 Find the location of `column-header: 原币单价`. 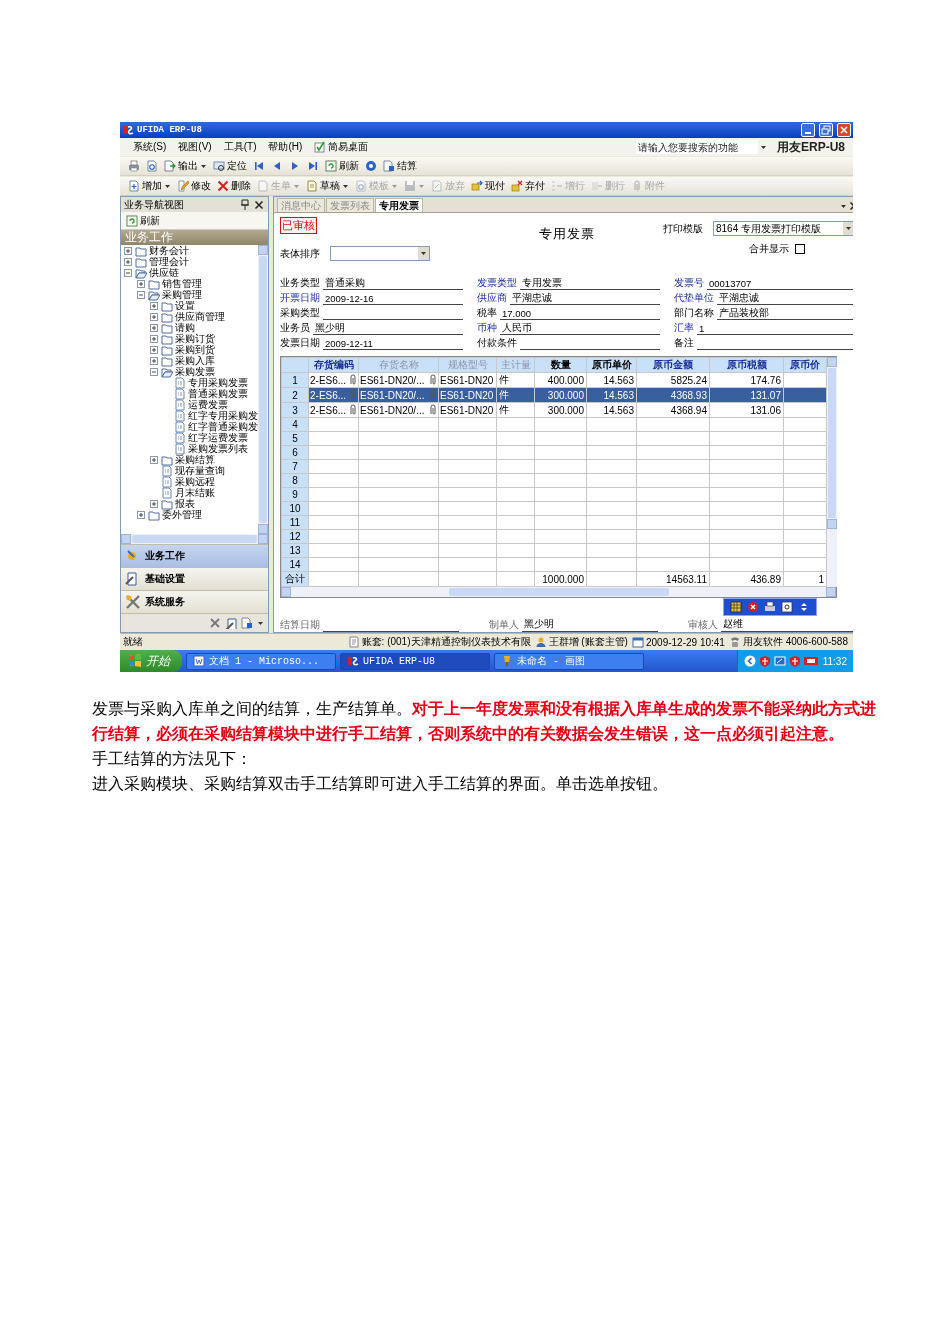

column-header: 原币单价 is located at coordinates (611, 365).